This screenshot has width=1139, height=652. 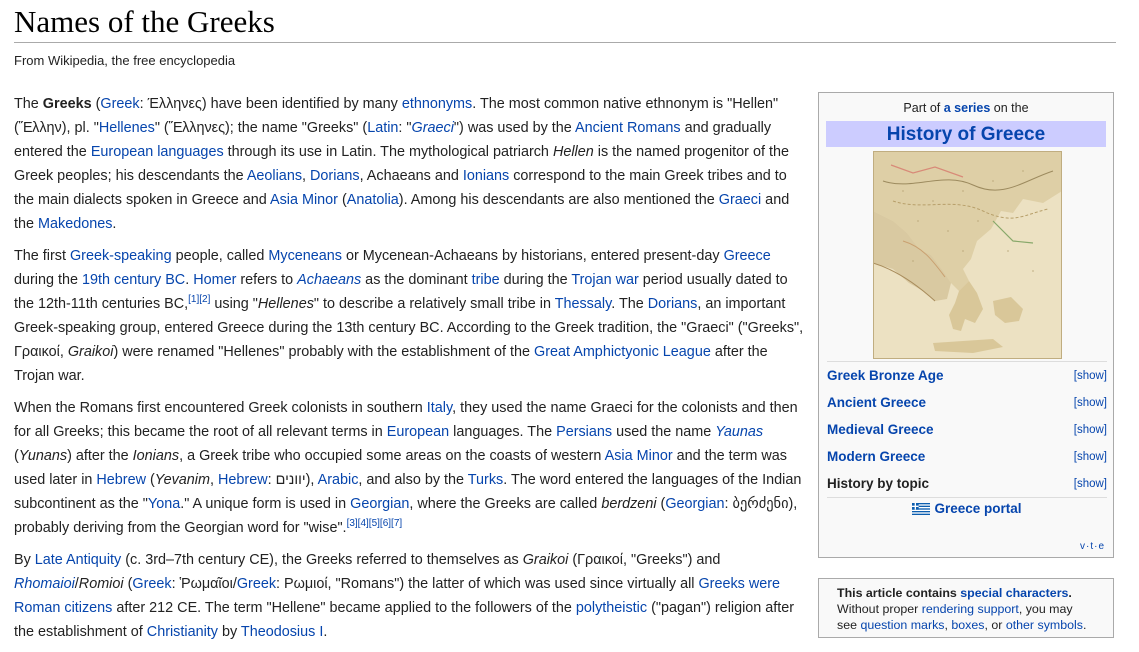 What do you see at coordinates (44, 584) in the screenshot?
I see `wiki-link: Rhomaioi` at bounding box center [44, 584].